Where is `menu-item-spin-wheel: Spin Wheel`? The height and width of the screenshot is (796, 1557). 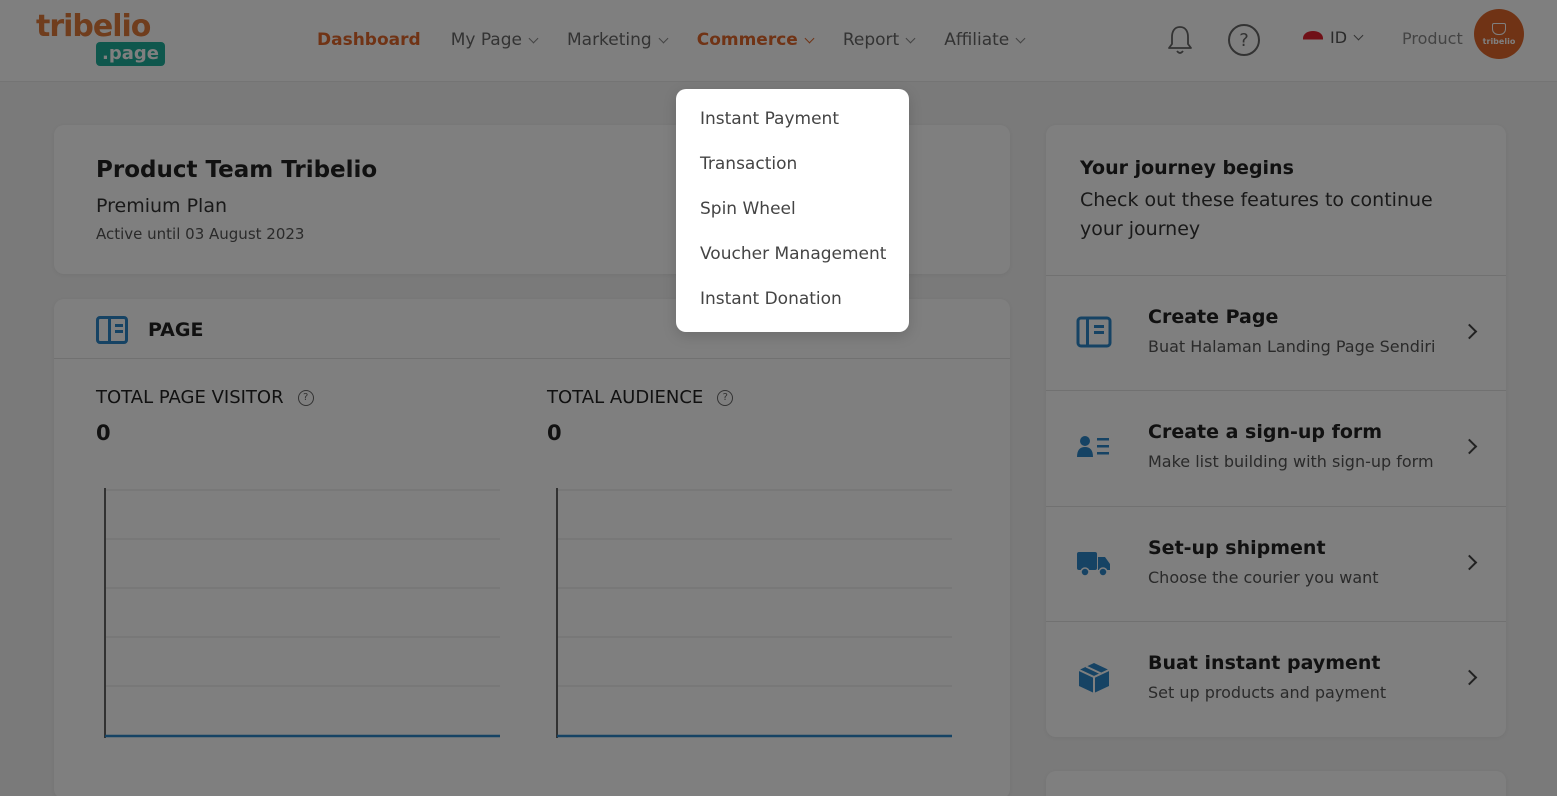 menu-item-spin-wheel: Spin Wheel is located at coordinates (748, 209).